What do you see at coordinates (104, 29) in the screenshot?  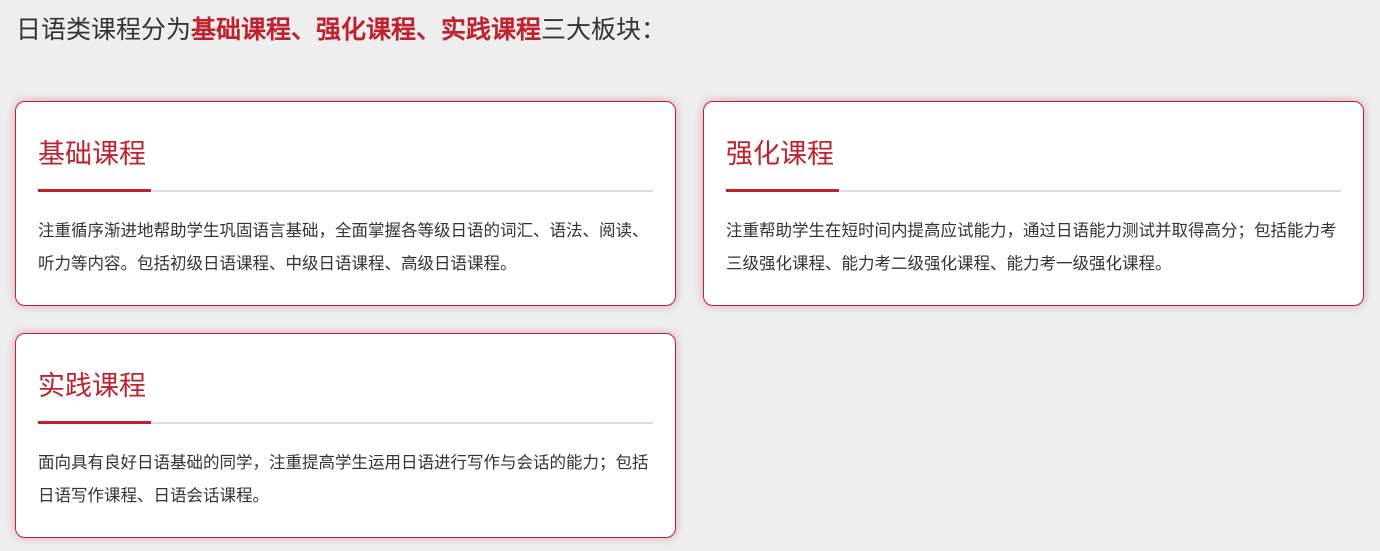 I see `intro-prefix: 日语类课程分为` at bounding box center [104, 29].